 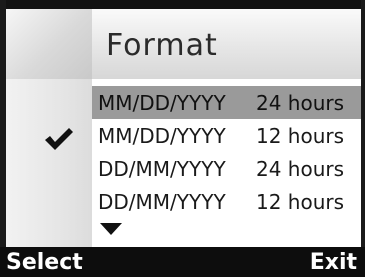 I want to click on list-item-option-4: DD/MM/YYYY 12 hours, so click(x=226, y=201).